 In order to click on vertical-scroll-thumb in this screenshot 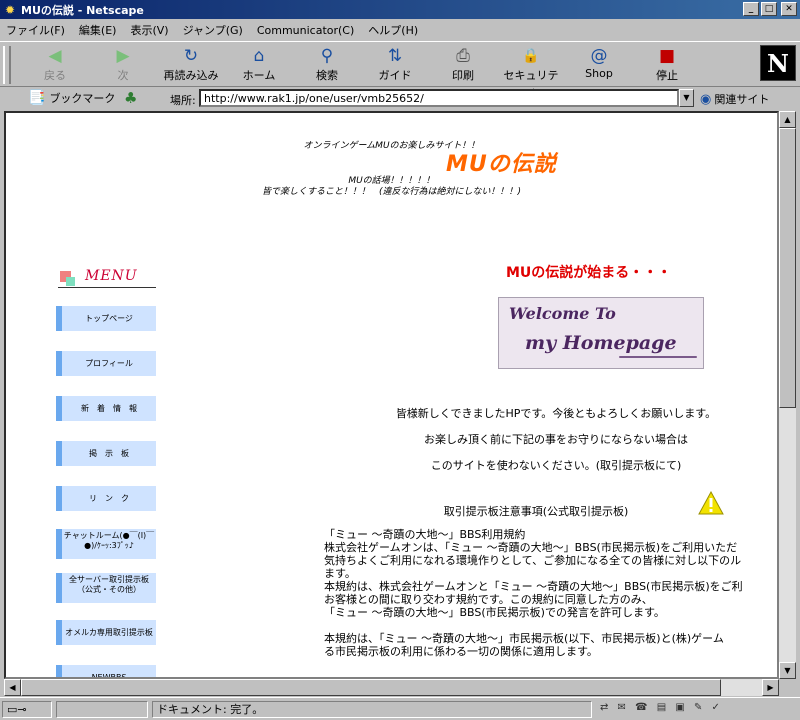, I will do `click(787, 268)`.